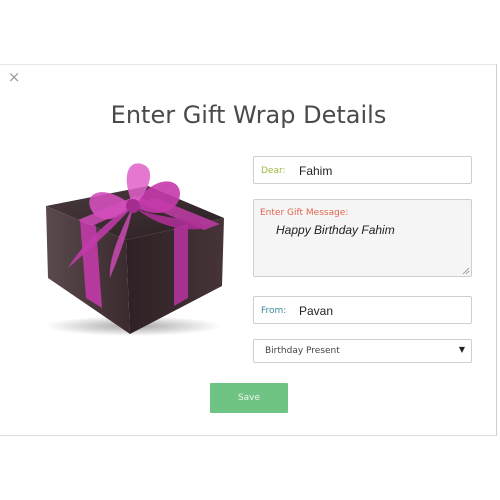 The image size is (500, 500). Describe the element at coordinates (362, 351) in the screenshot. I see `occasion-select: Birthday Present ▼` at that location.